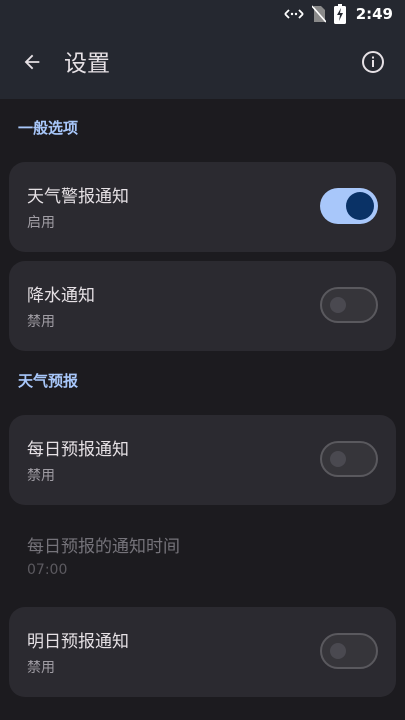 This screenshot has width=405, height=720. I want to click on data-transfer-icon, so click(294, 14).